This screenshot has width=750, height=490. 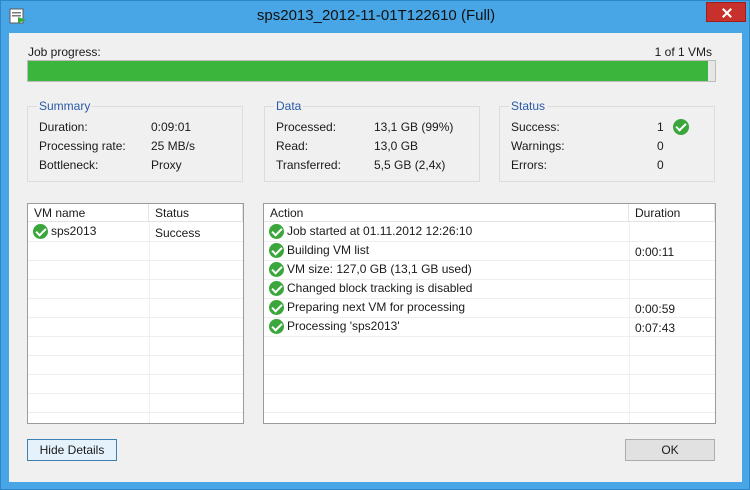 I want to click on action-row: Building VM list, so click(x=319, y=251).